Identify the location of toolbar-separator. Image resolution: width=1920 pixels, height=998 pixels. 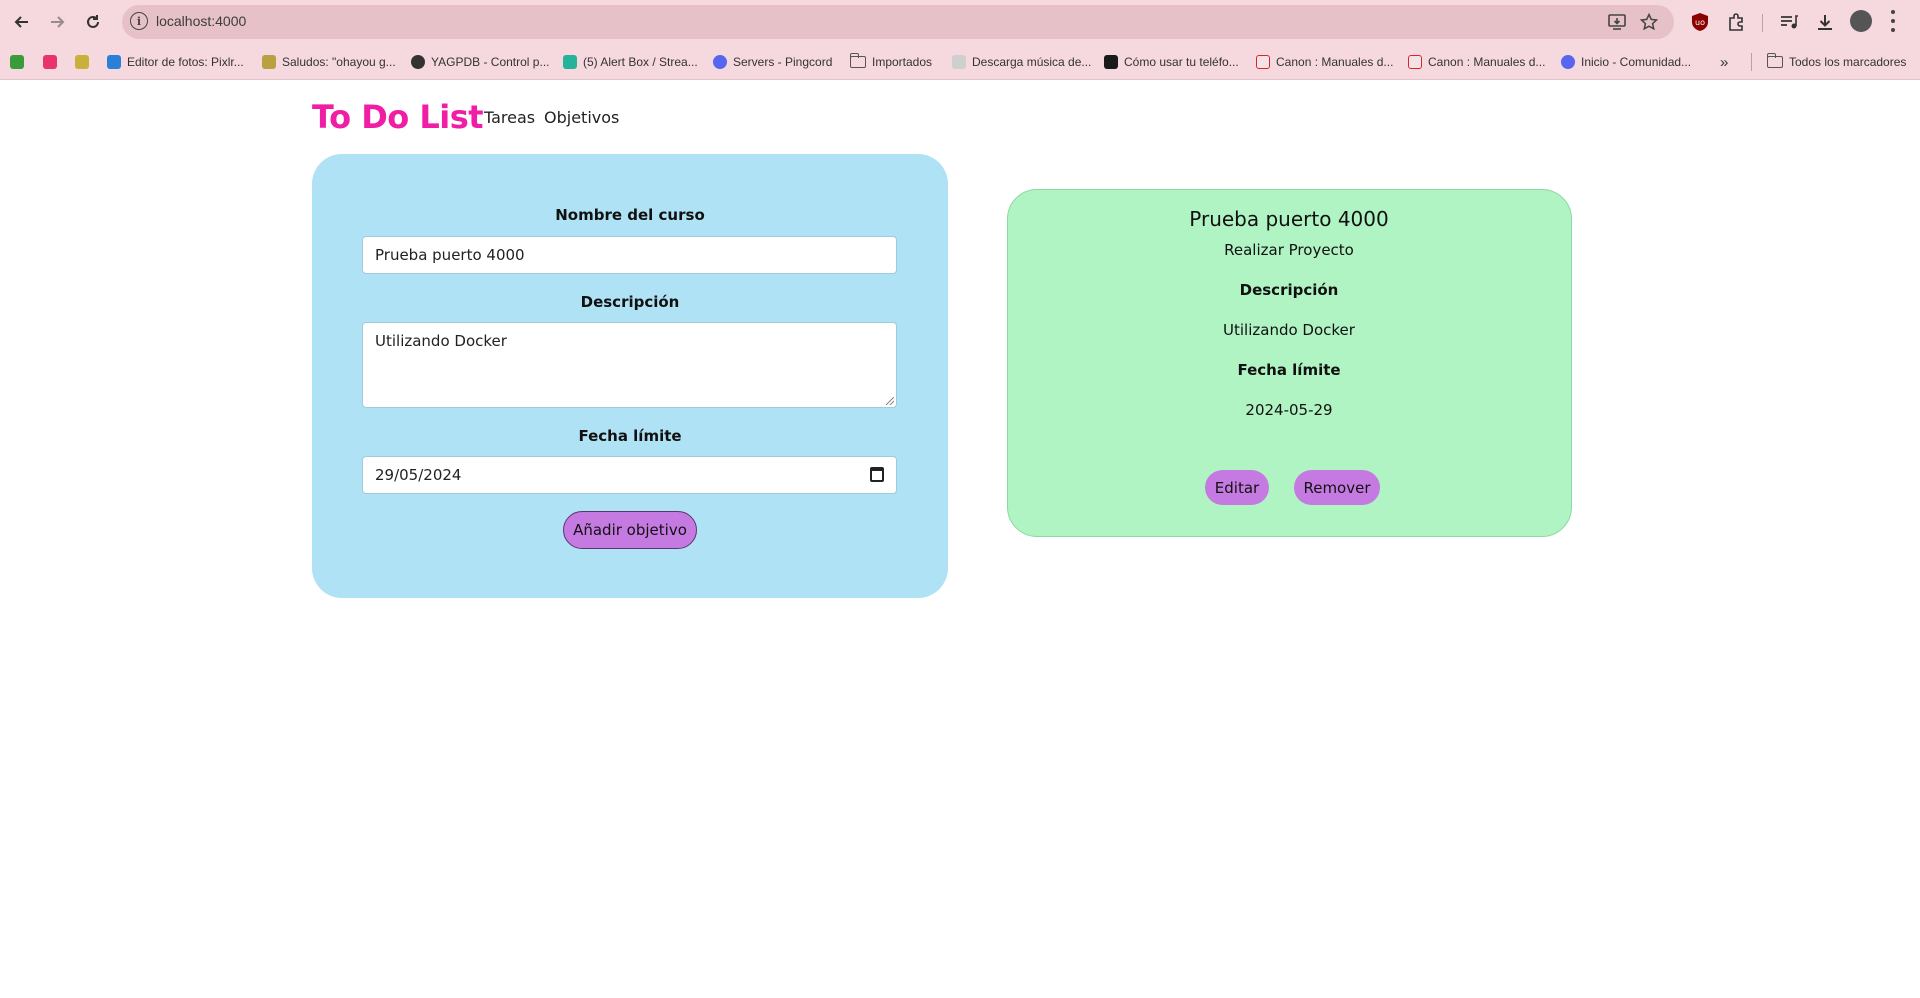
(1762, 23).